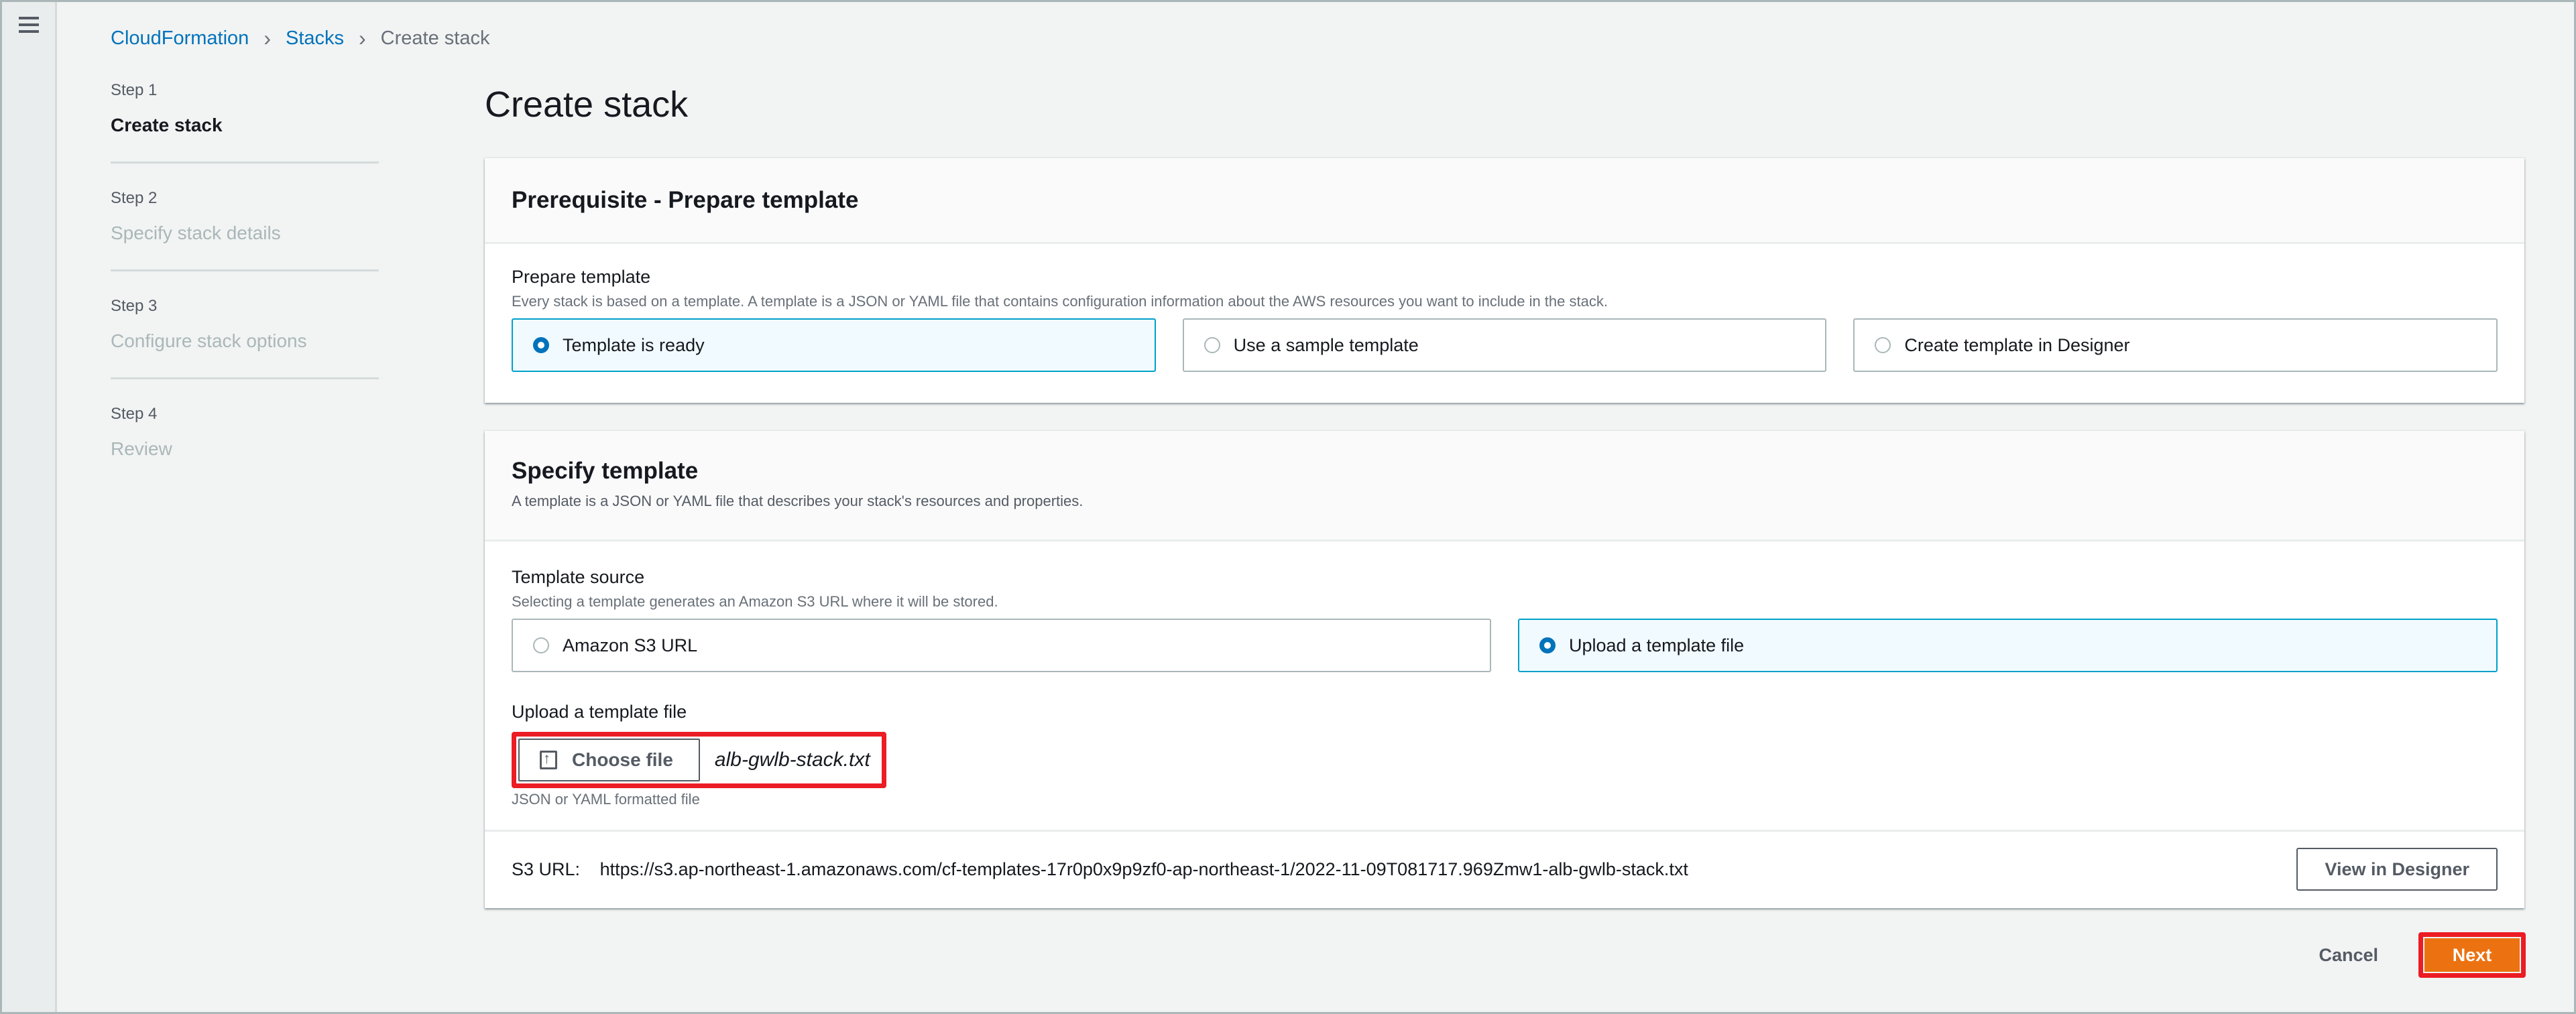  I want to click on option-upload-file: Upload a template file, so click(2008, 645).